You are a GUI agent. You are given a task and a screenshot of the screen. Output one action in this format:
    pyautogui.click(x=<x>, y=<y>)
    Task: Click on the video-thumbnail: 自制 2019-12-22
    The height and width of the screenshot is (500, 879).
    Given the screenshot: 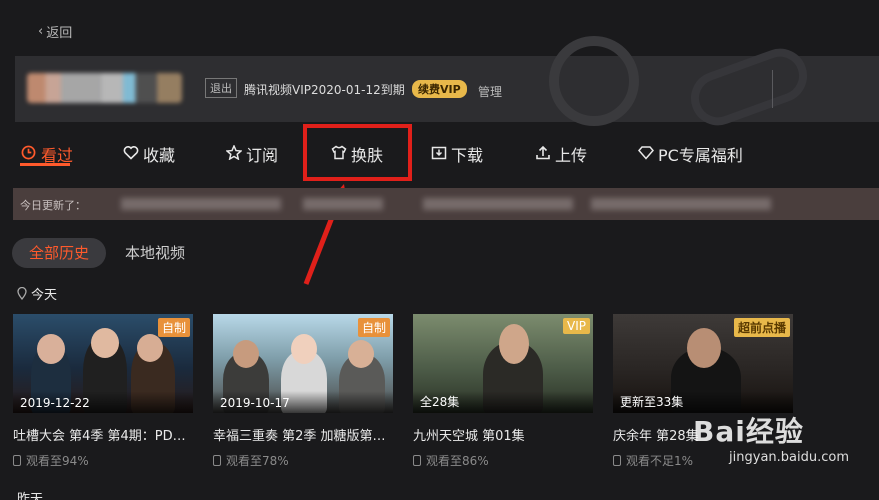 What is the action you would take?
    pyautogui.click(x=103, y=363)
    